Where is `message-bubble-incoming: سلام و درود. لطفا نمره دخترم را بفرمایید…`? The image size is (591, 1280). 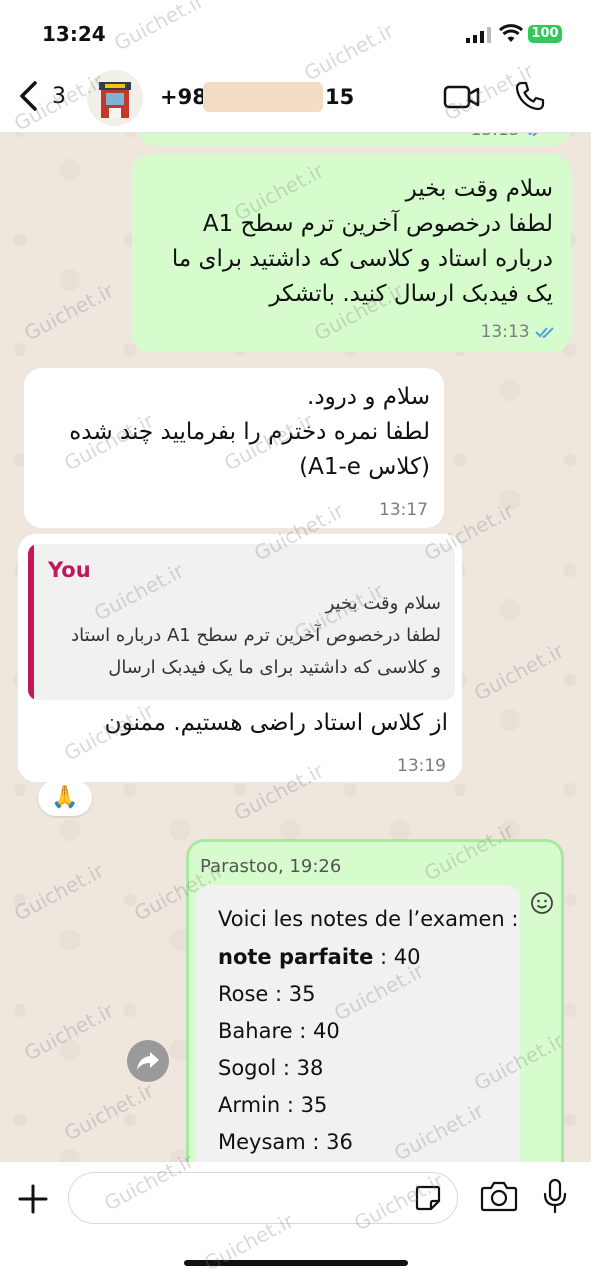
message-bubble-incoming: سلام و درود. لطفا نمره دخترم را بفرمایید… is located at coordinates (234, 448).